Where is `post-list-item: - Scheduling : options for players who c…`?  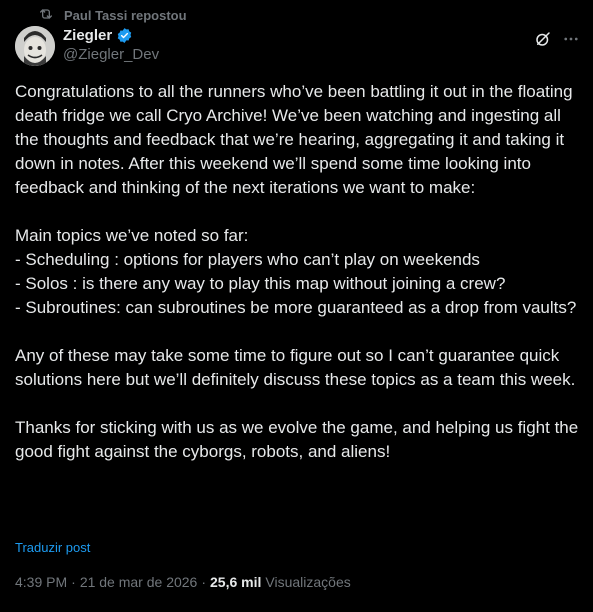 post-list-item: - Scheduling : options for players who c… is located at coordinates (247, 259).